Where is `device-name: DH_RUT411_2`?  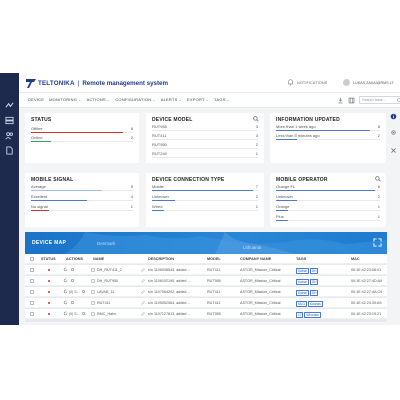
device-name: DH_RUT411_2 is located at coordinates (109, 270).